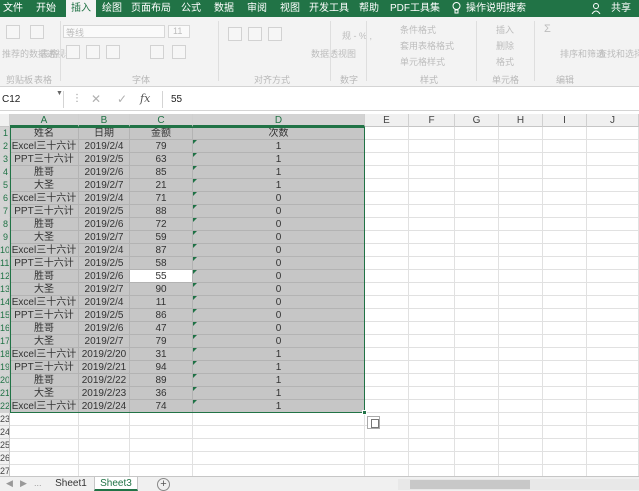  What do you see at coordinates (518, 484) in the screenshot?
I see `horizontal-scrollbar` at bounding box center [518, 484].